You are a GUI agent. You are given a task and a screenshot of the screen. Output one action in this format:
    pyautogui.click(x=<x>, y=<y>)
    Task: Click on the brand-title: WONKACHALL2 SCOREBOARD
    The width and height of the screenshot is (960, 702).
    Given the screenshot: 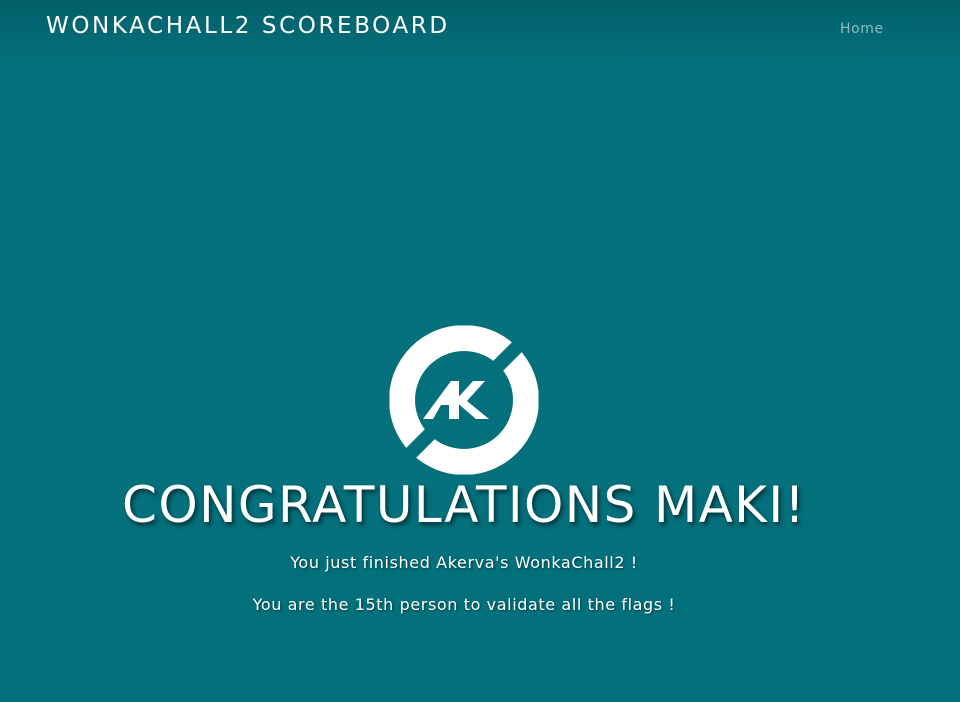 What is the action you would take?
    pyautogui.click(x=248, y=26)
    